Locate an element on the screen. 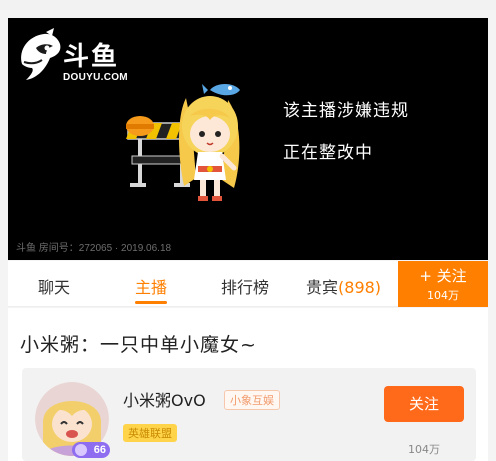 The height and width of the screenshot is (461, 496). tab-chat: 聊天 is located at coordinates (54, 286).